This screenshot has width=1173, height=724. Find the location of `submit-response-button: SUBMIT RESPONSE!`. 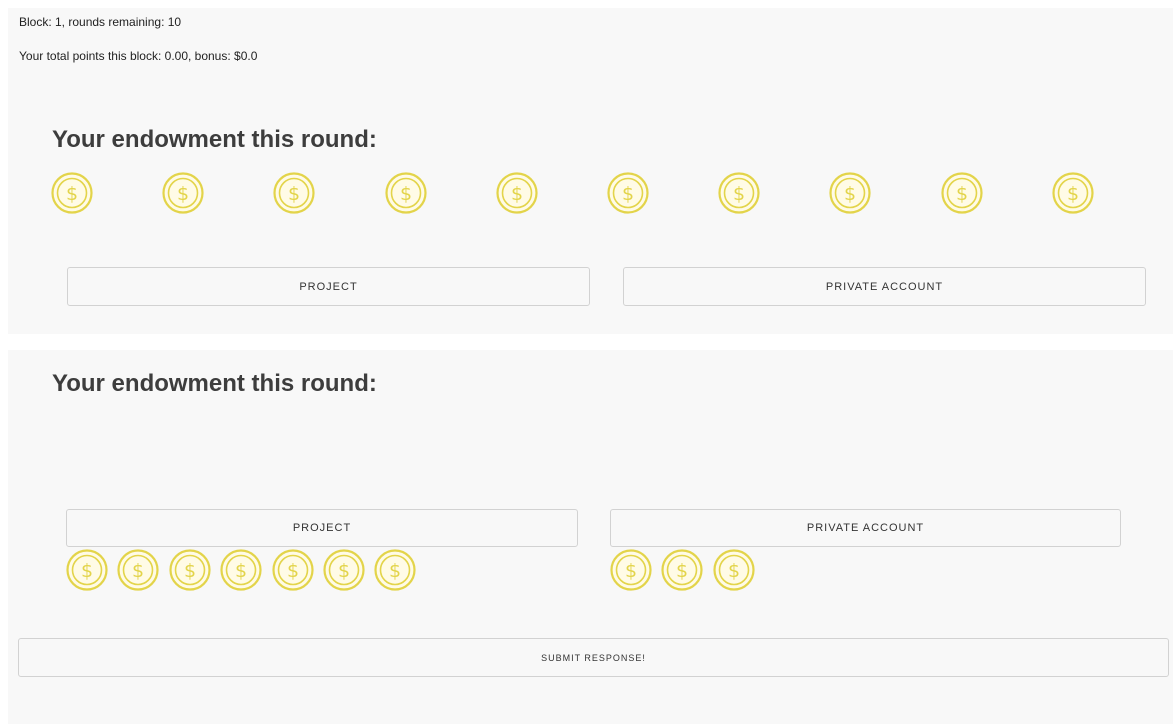

submit-response-button: SUBMIT RESPONSE! is located at coordinates (593, 657).